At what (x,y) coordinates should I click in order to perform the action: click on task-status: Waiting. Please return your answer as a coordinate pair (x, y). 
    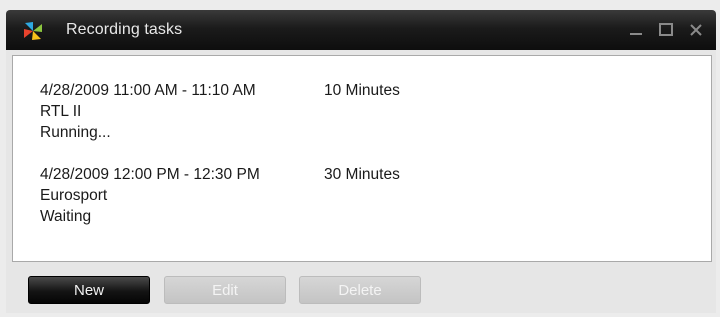
    Looking at the image, I should click on (66, 216).